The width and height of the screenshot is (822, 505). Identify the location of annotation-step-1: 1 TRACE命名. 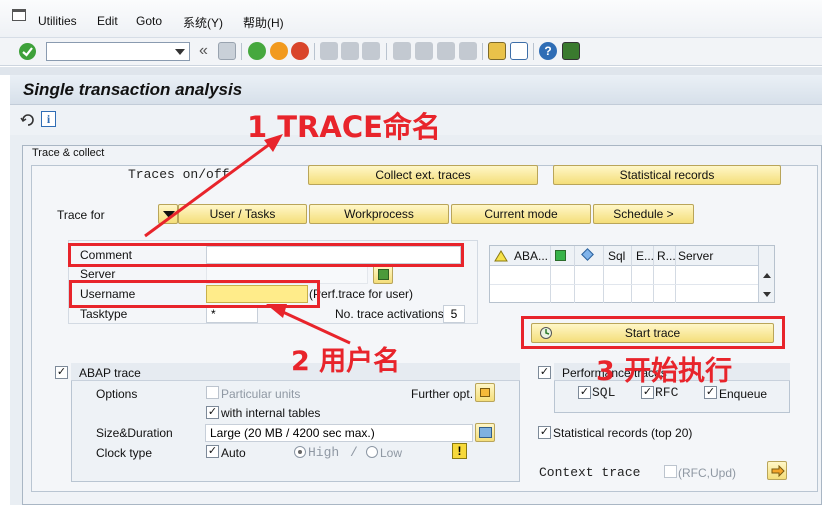
(344, 127).